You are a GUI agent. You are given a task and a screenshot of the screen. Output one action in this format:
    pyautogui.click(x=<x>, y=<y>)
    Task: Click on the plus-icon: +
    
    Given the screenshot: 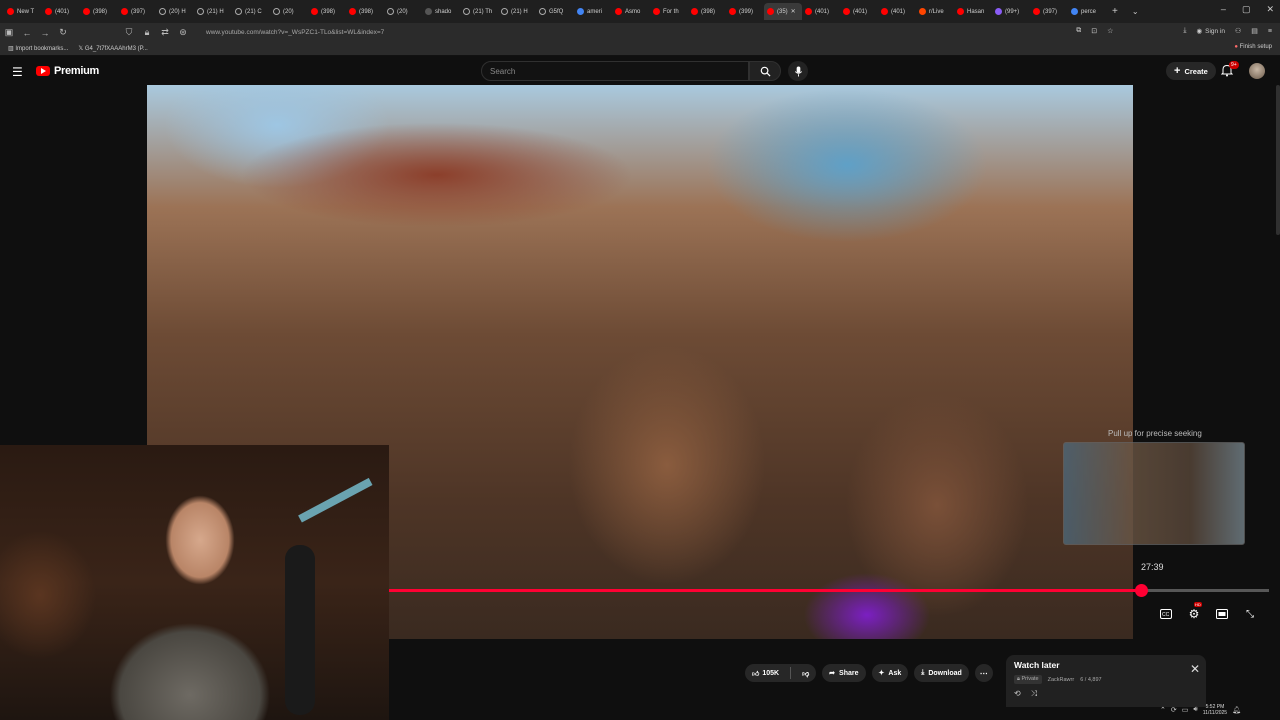 What is the action you would take?
    pyautogui.click(x=1177, y=71)
    